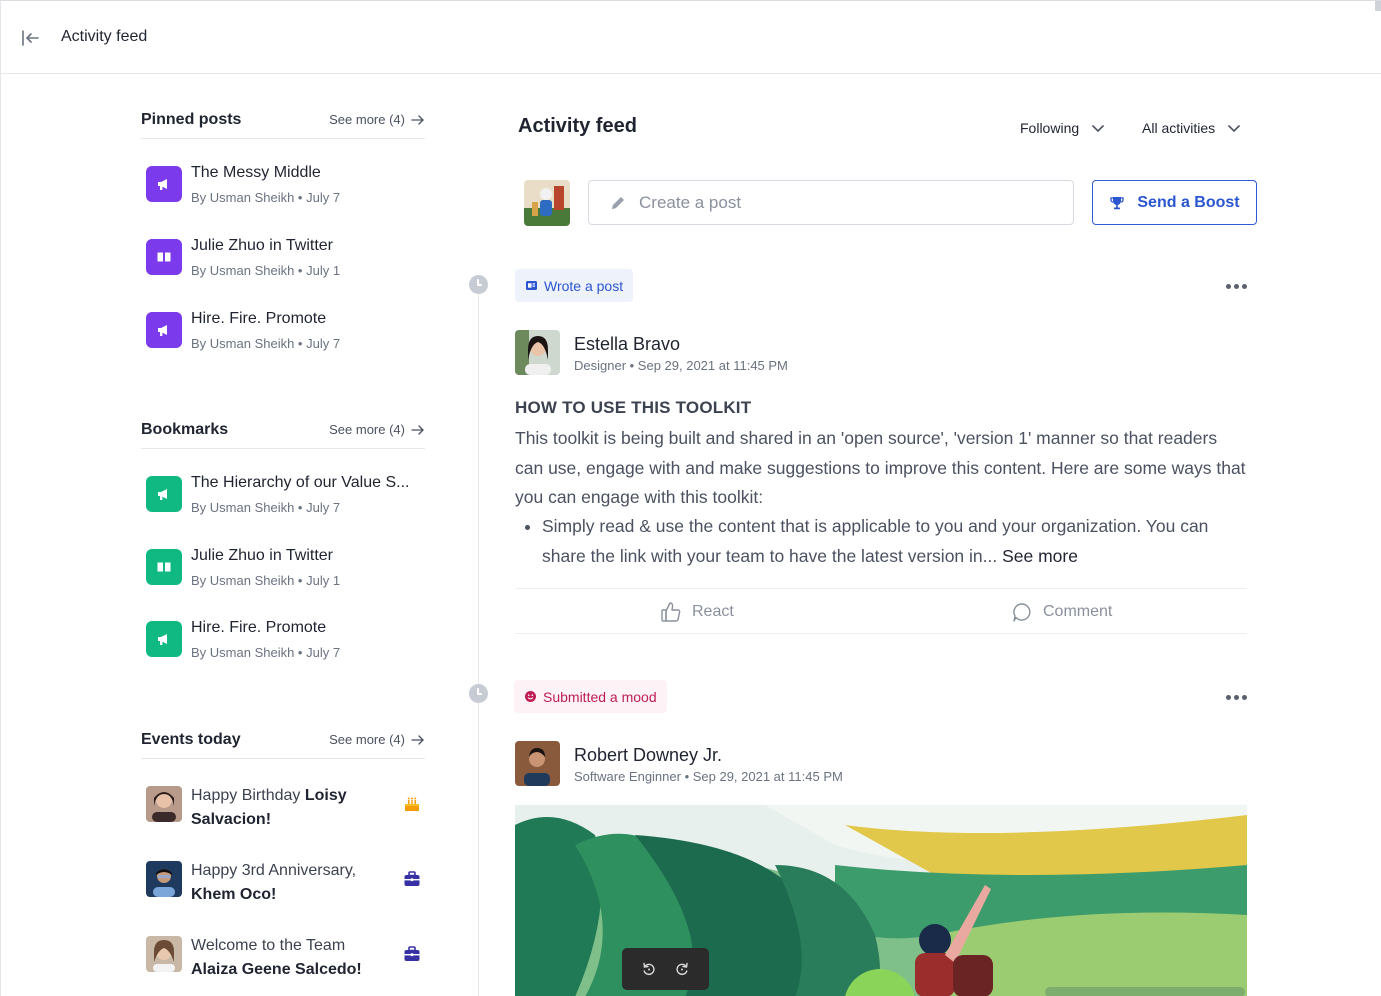 The image size is (1381, 996). What do you see at coordinates (276, 969) in the screenshot?
I see `event-person-name: Alaiza Geene Salcedo!` at bounding box center [276, 969].